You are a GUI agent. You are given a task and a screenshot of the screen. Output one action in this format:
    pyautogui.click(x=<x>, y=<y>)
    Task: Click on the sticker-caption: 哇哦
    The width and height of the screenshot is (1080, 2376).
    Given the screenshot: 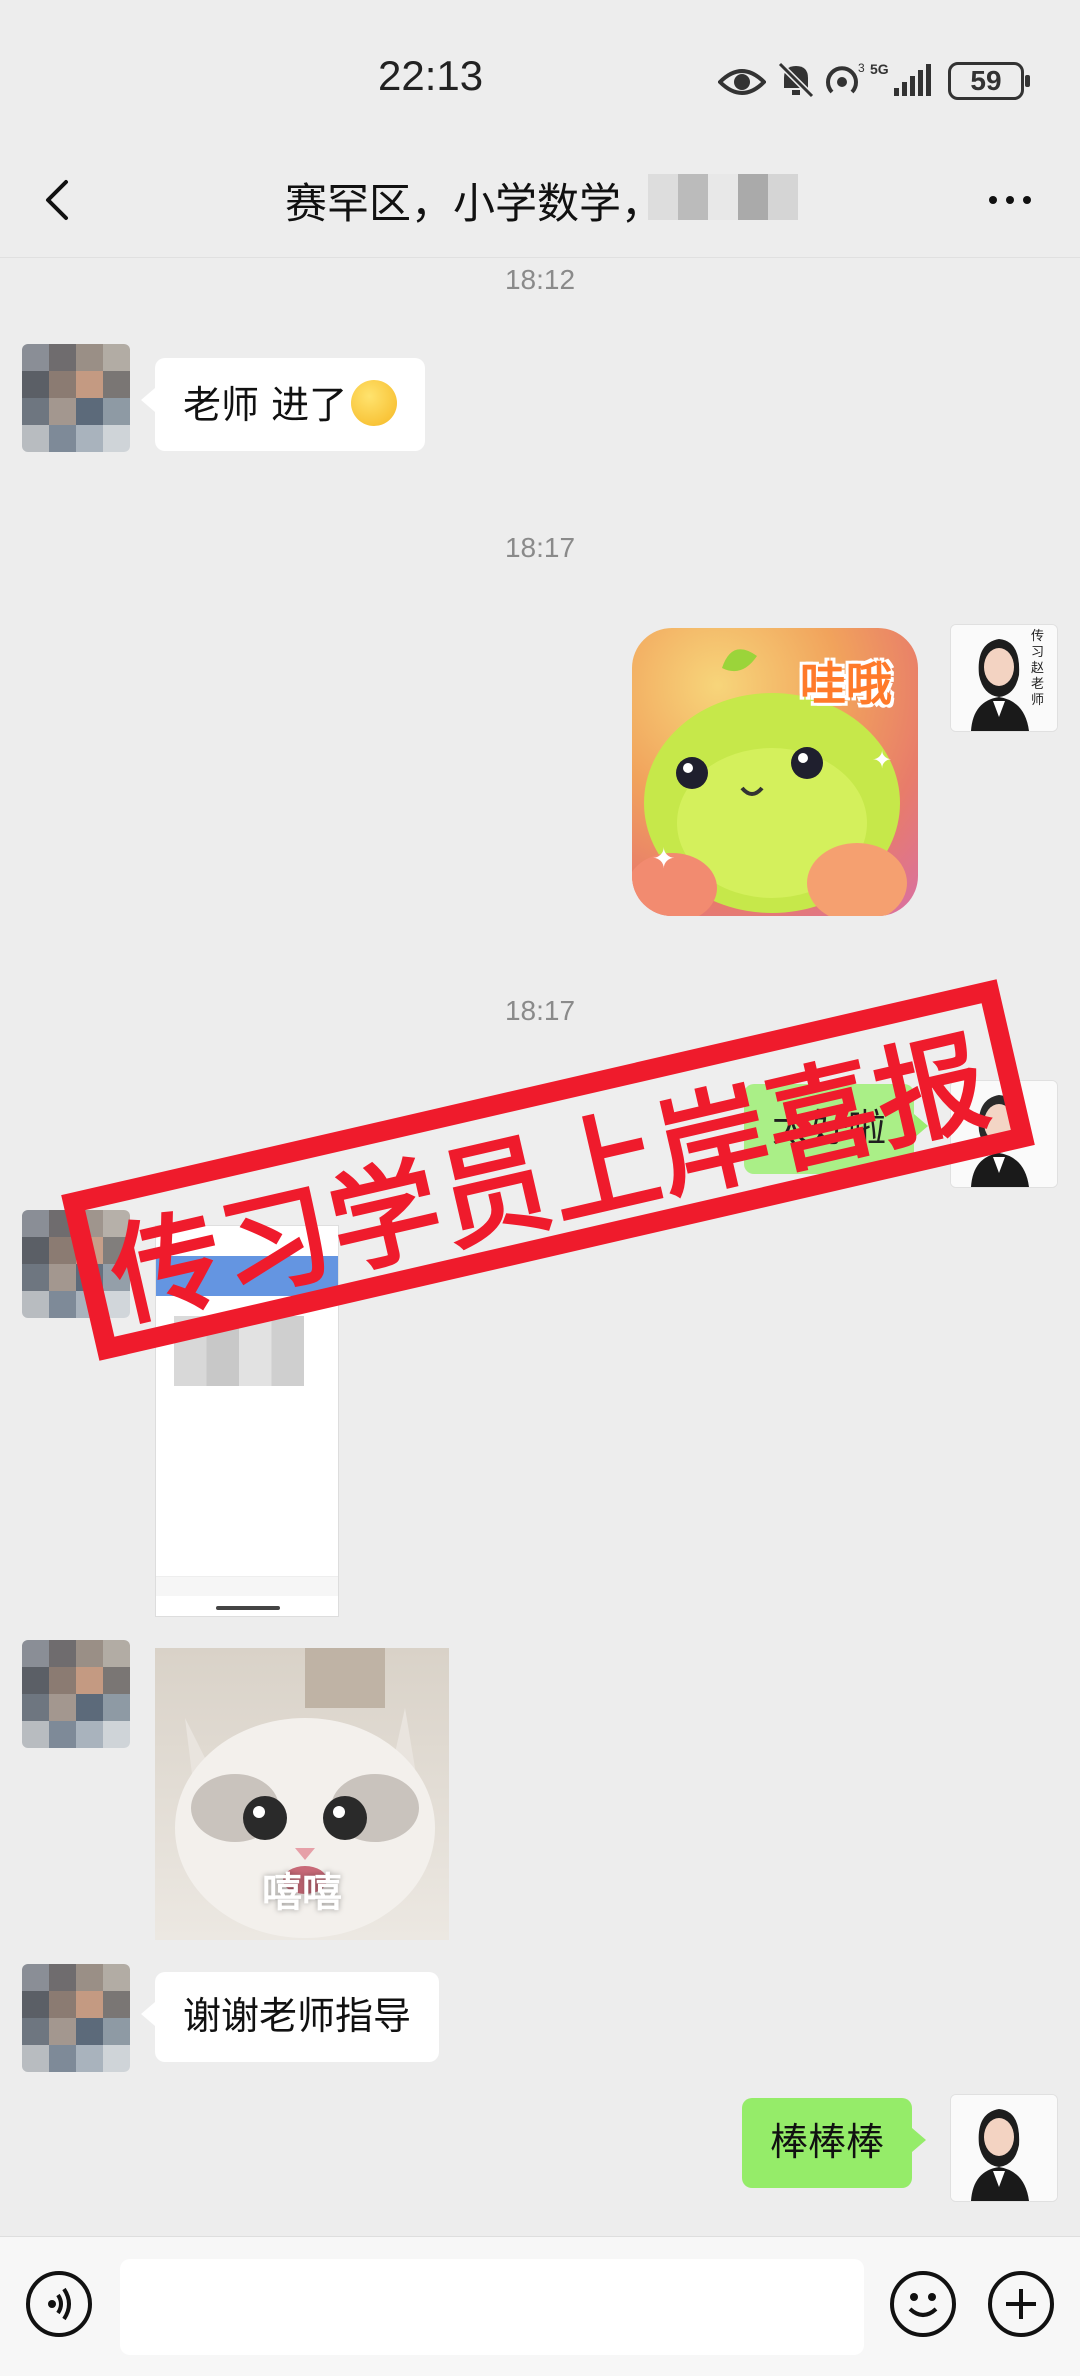 What is the action you would take?
    pyautogui.click(x=846, y=684)
    